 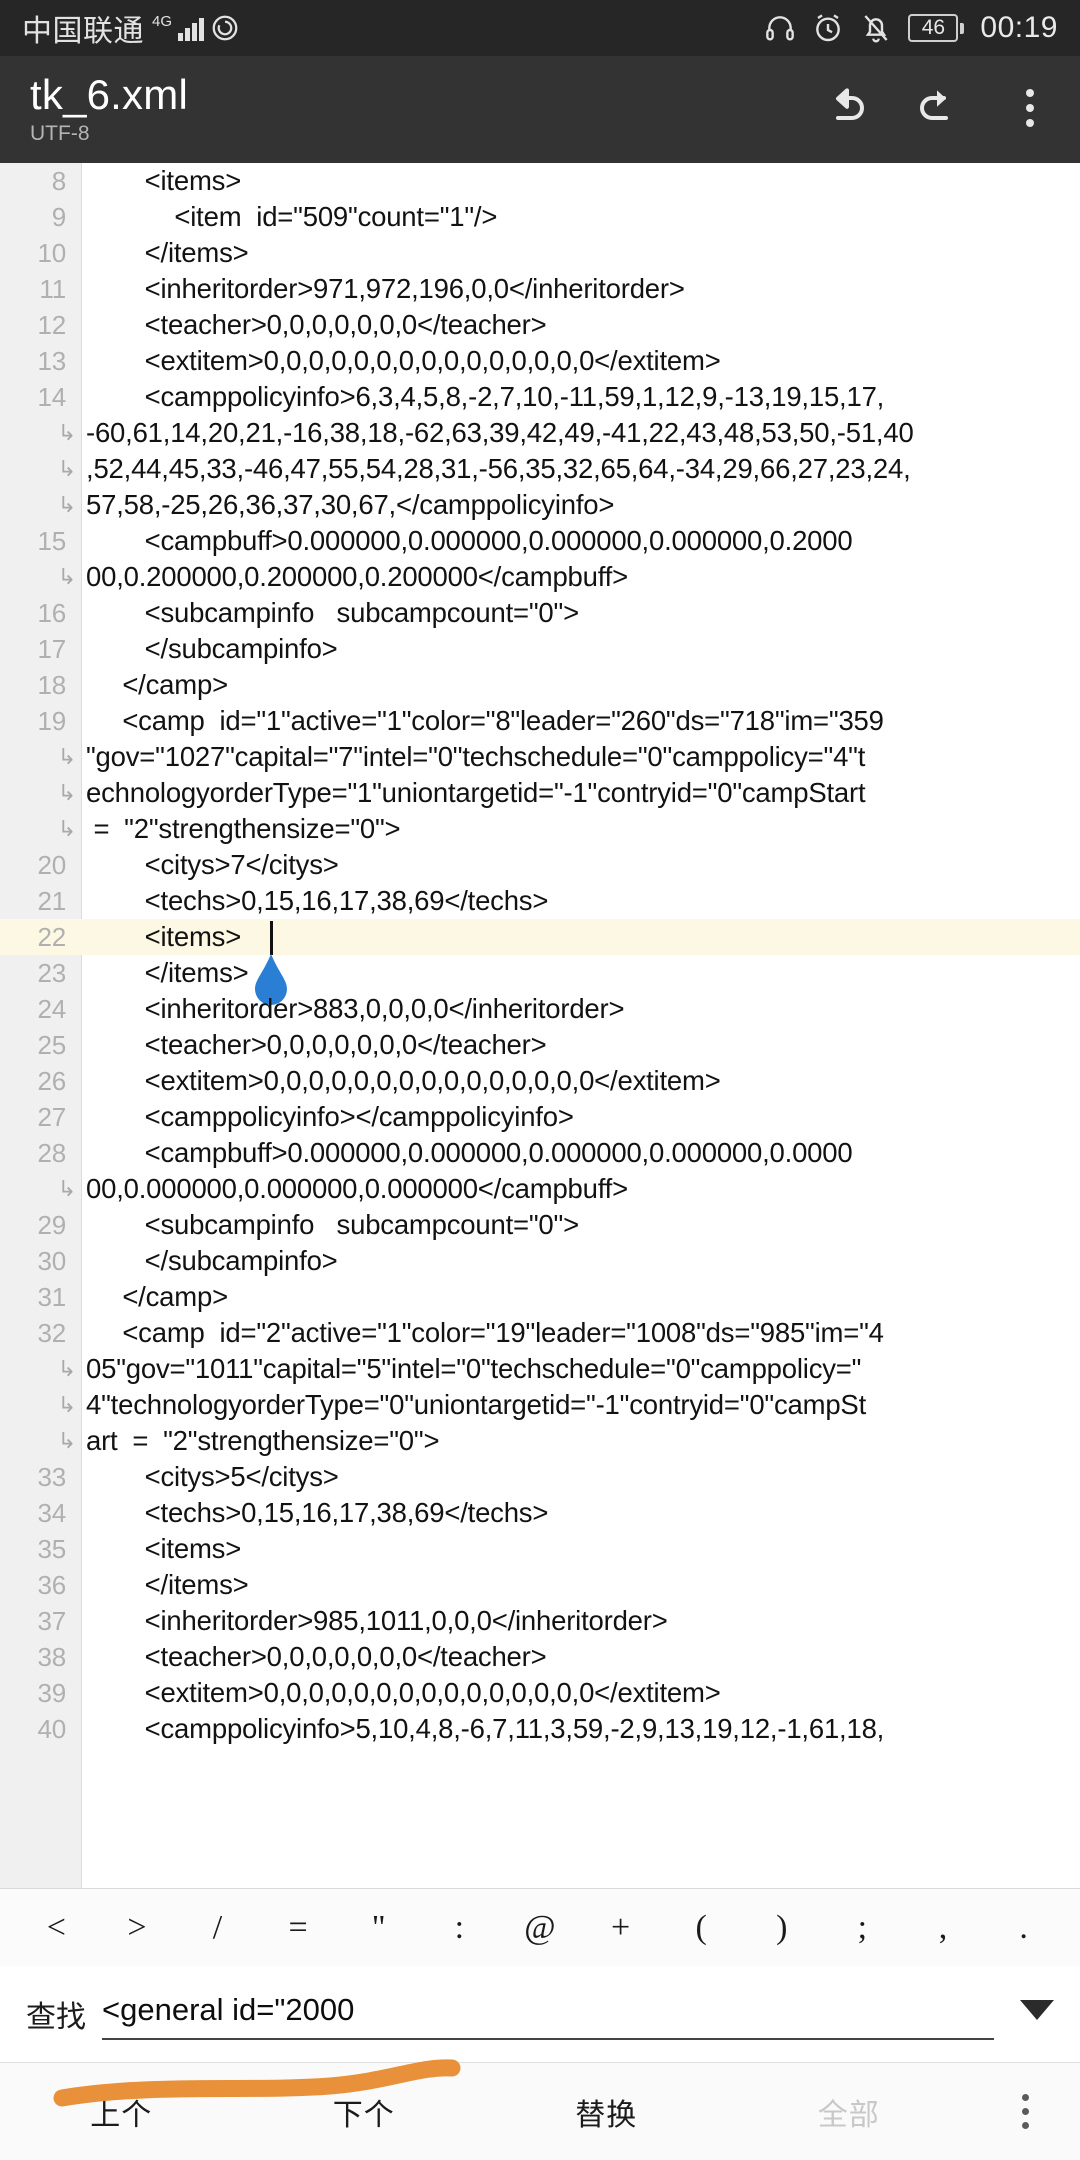 I want to click on headset-icon, so click(x=780, y=28).